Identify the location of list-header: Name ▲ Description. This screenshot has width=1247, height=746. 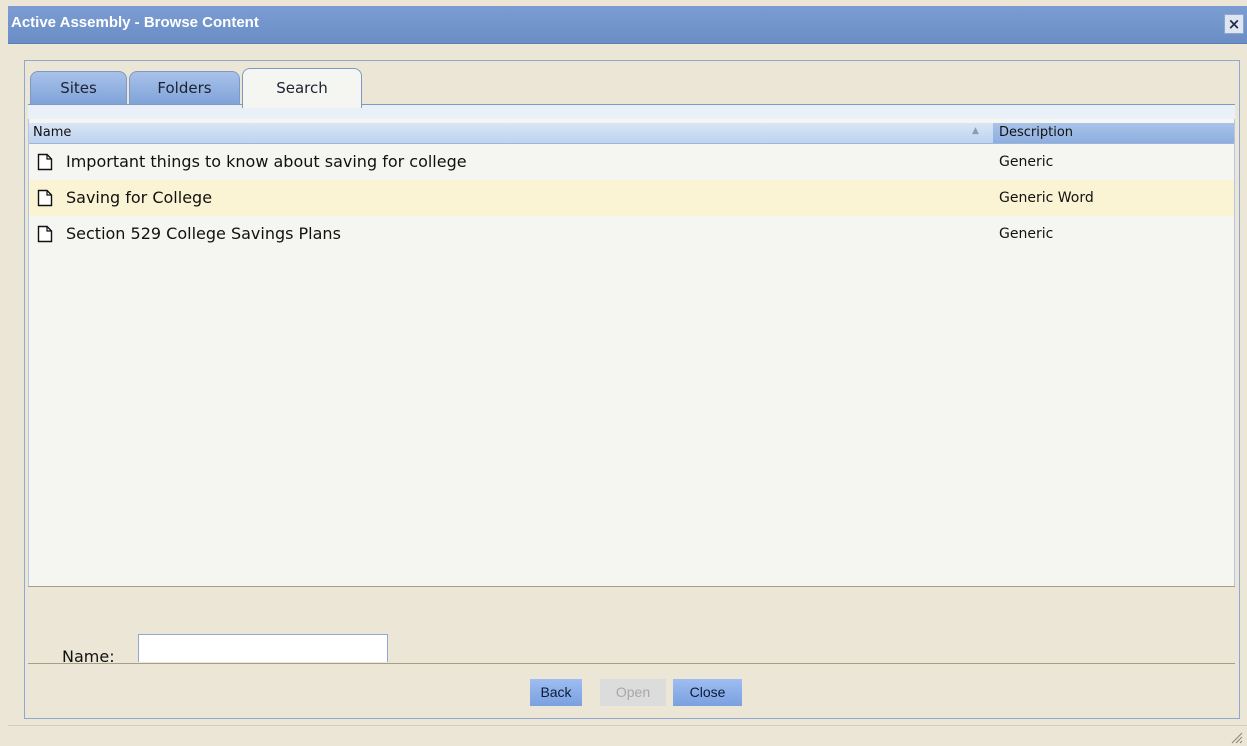
(631, 133).